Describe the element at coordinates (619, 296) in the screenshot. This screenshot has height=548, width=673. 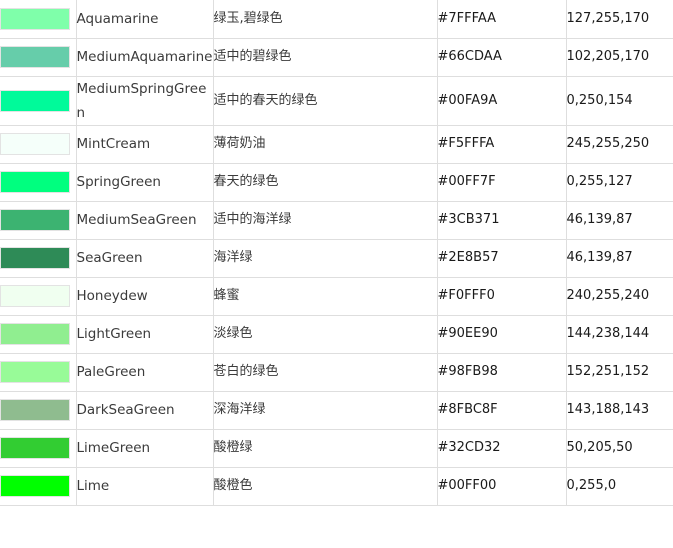
I see `color-rgb-cell: 240,255,240` at that location.